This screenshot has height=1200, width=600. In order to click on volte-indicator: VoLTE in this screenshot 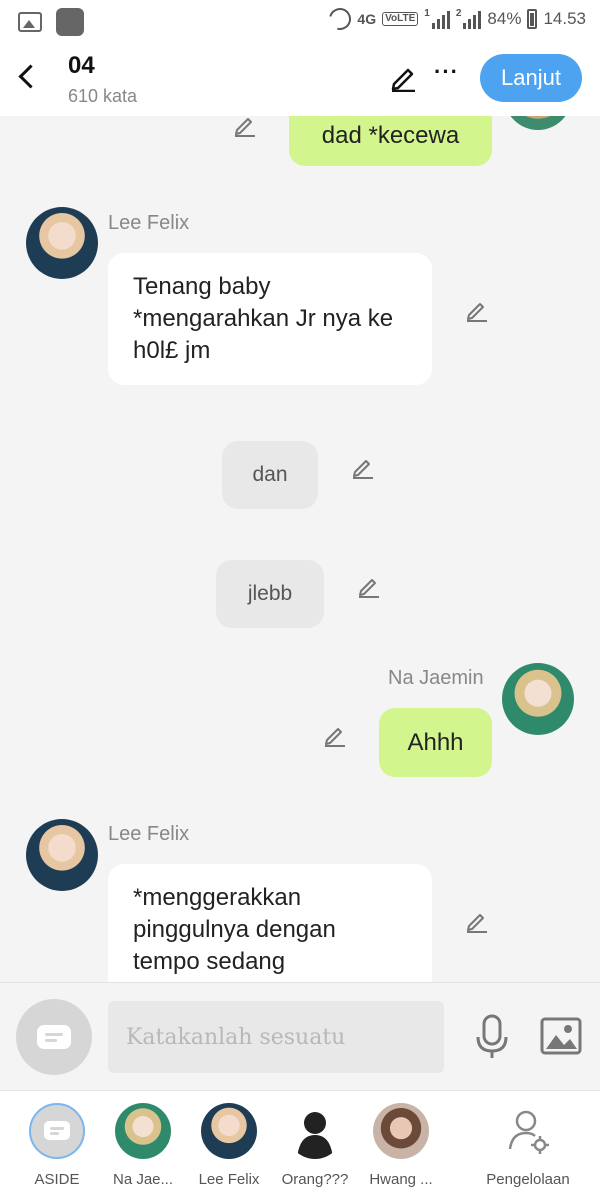, I will do `click(400, 19)`.